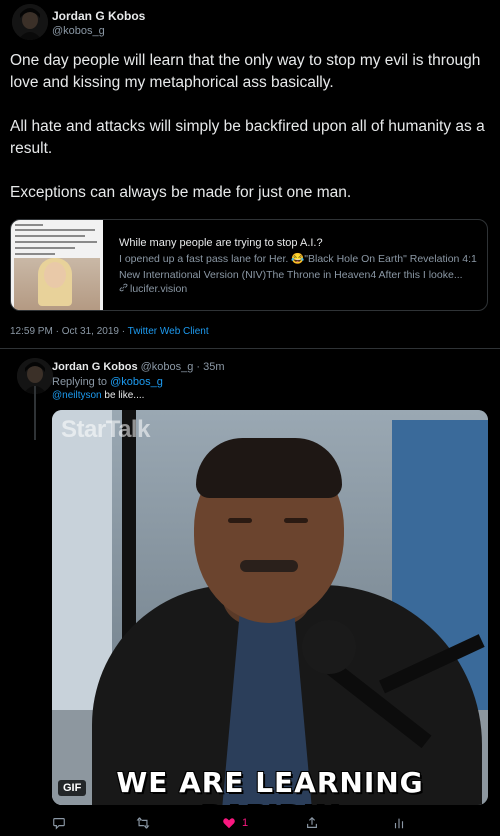 This screenshot has width=500, height=836. I want to click on heart-icon, so click(229, 823).